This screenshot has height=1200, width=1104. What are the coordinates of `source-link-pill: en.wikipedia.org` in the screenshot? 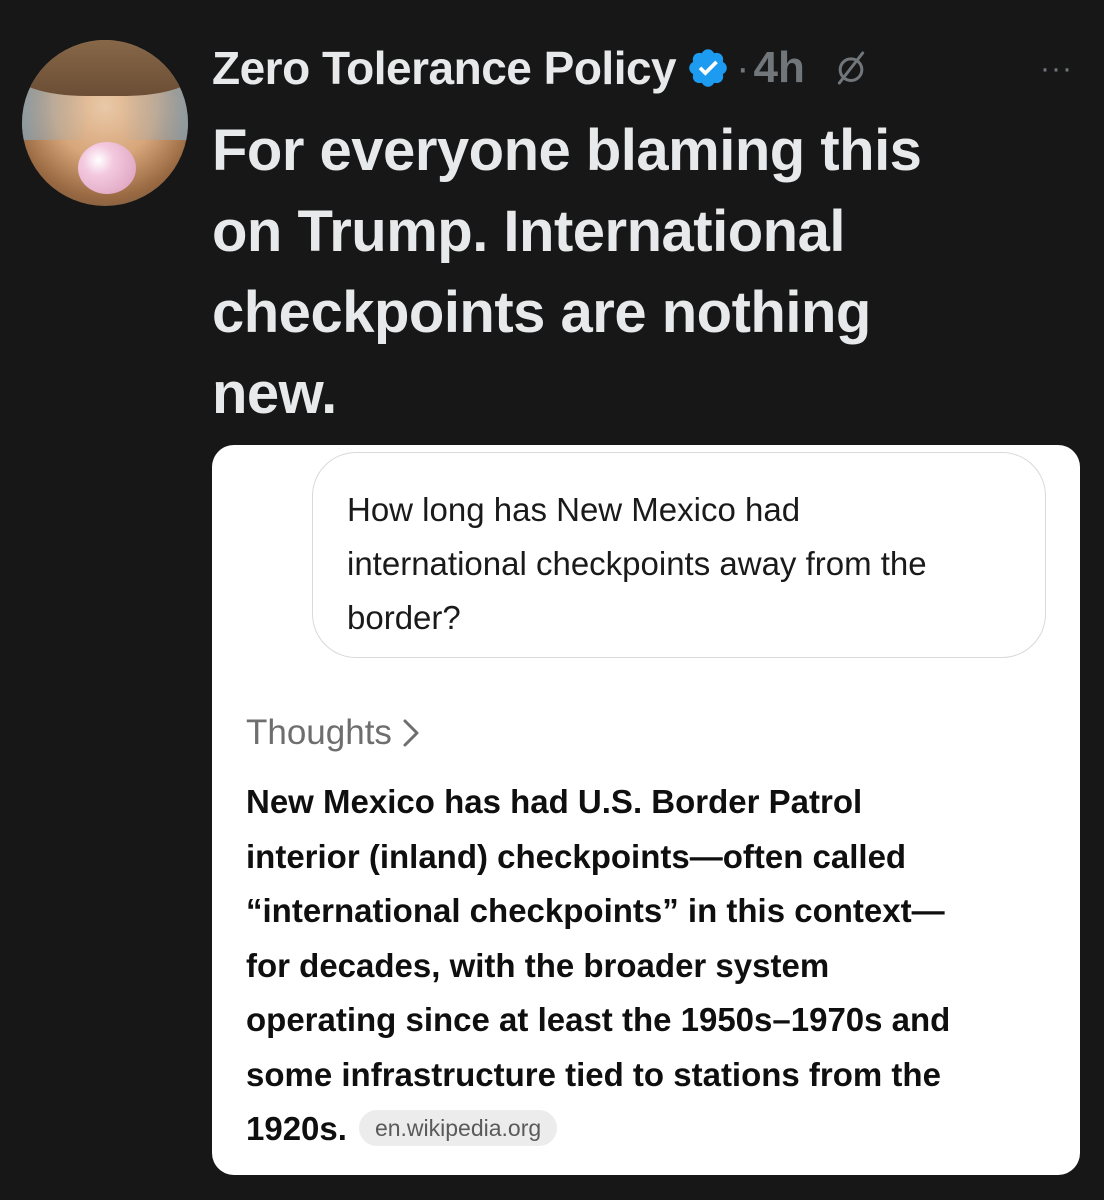 It's located at (458, 1128).